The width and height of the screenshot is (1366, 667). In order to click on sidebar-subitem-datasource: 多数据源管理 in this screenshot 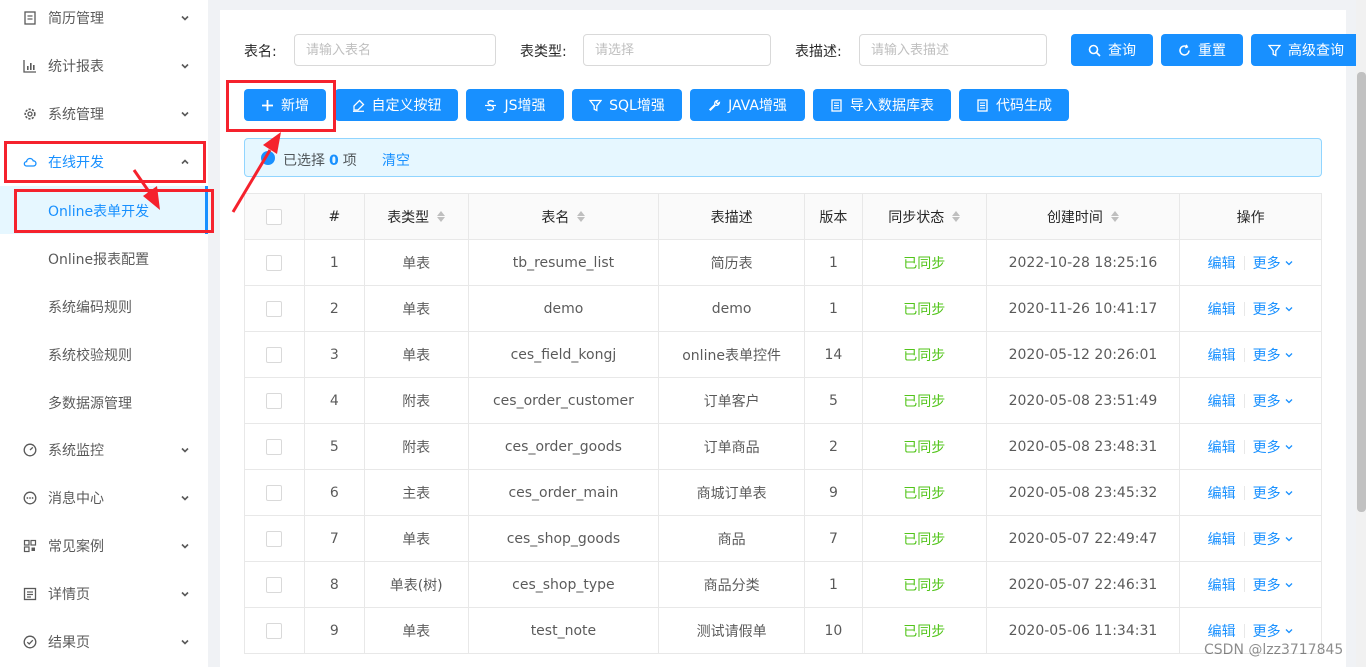, I will do `click(104, 402)`.